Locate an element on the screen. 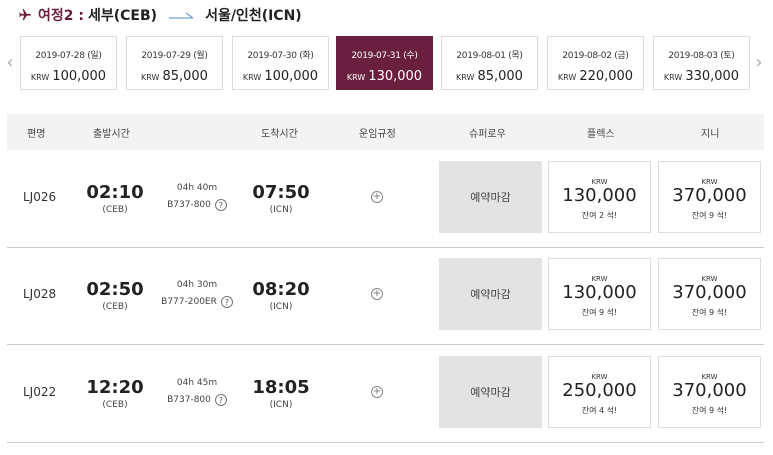 The height and width of the screenshot is (455, 773). date-label: 2019-08-01 (목) is located at coordinates (489, 56).